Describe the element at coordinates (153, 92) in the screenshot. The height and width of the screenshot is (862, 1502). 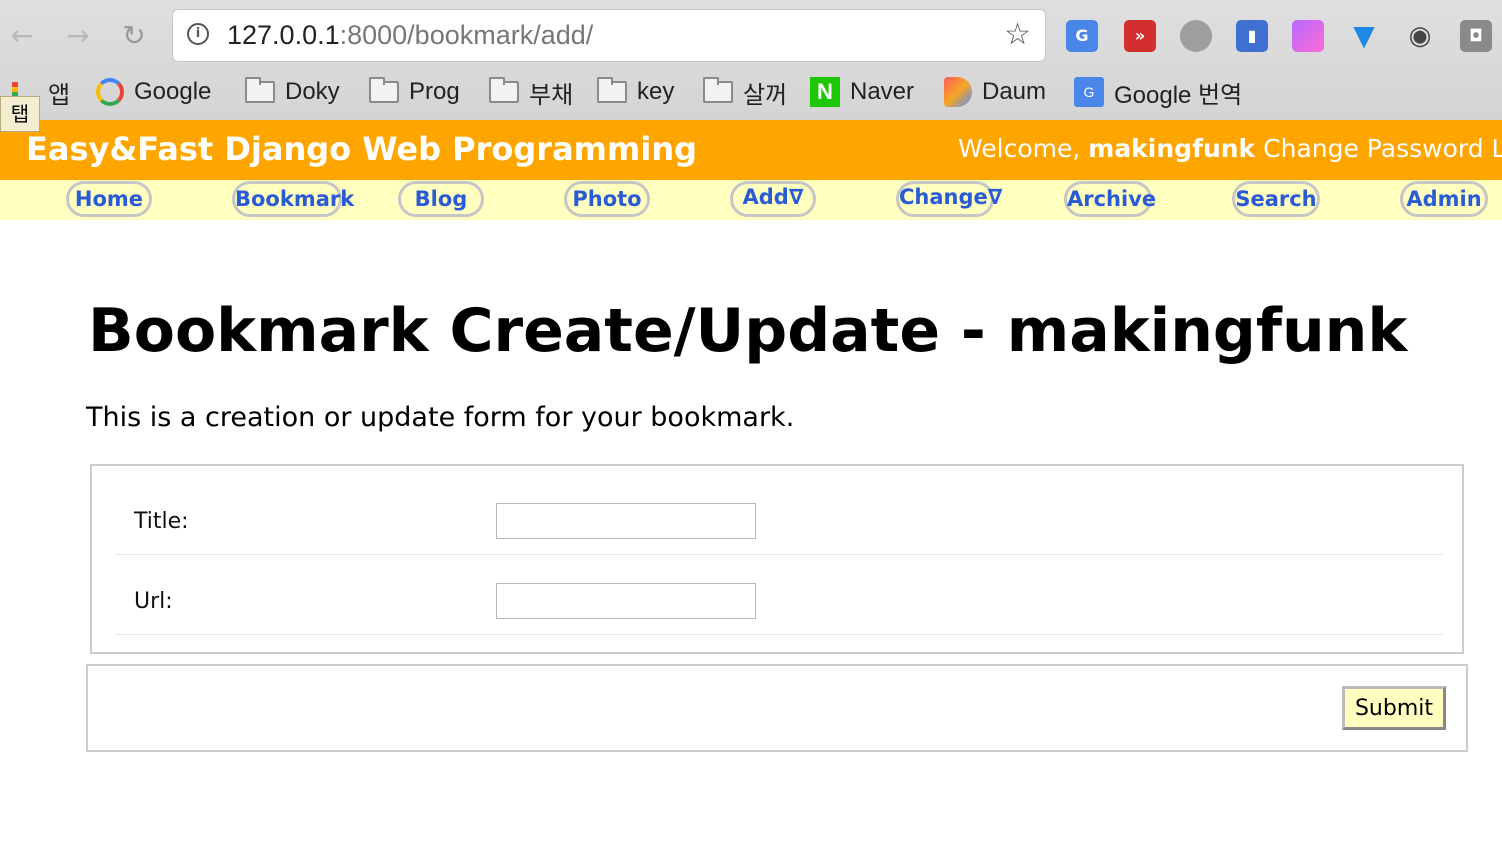
I see `bookmark-google: Google` at that location.